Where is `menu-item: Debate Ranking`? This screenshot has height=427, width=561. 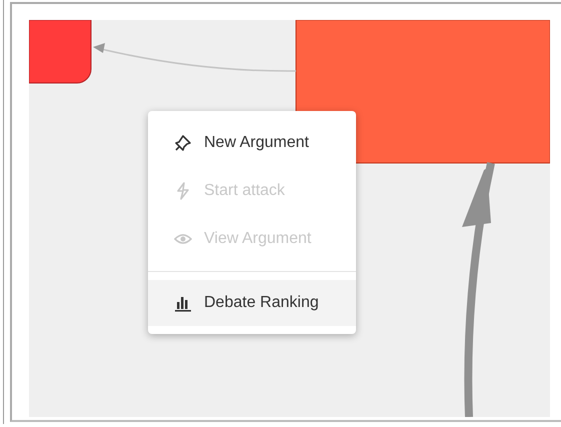 menu-item: Debate Ranking is located at coordinates (252, 303).